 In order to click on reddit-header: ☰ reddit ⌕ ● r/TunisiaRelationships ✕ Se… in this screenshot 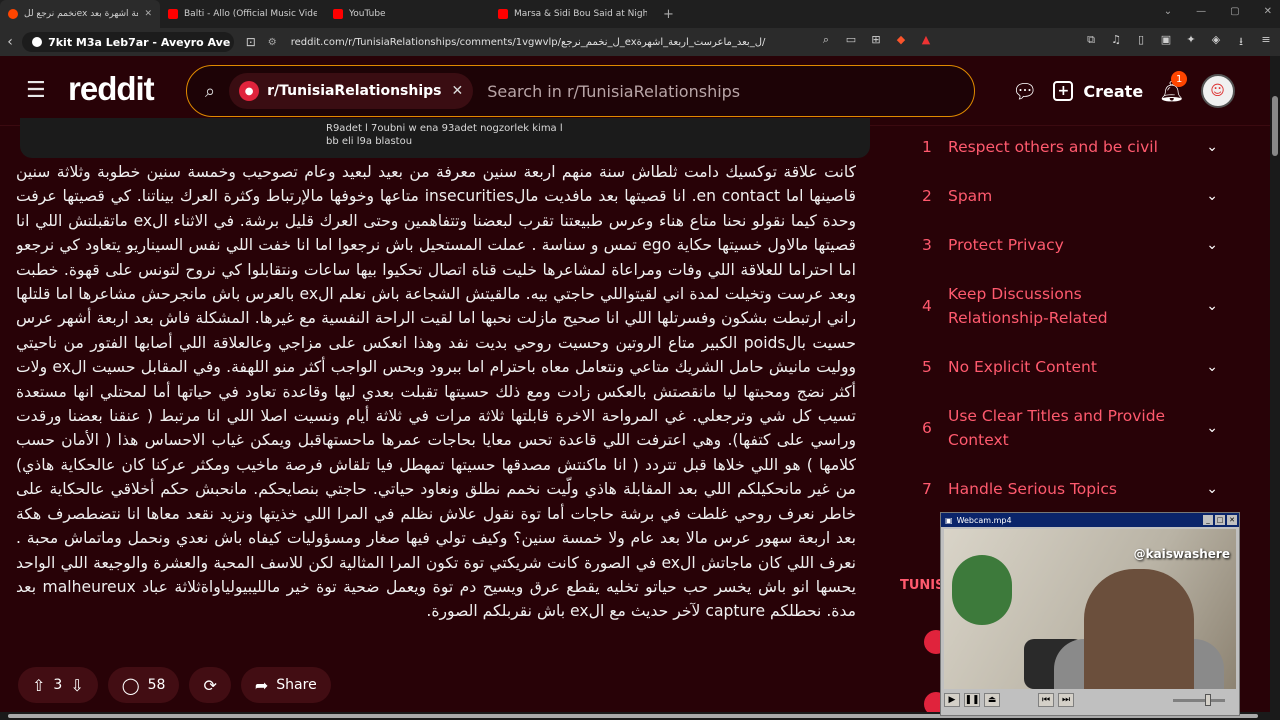, I will do `click(635, 91)`.